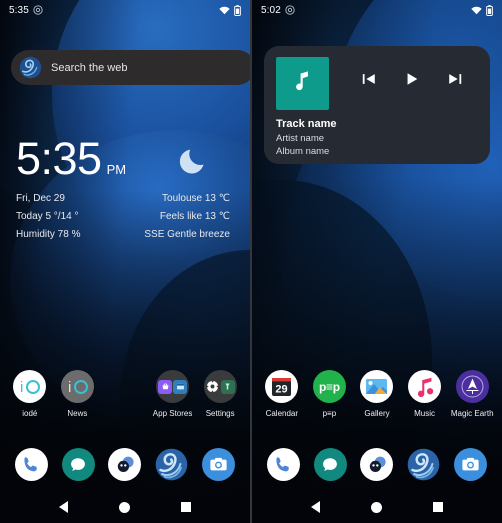 The height and width of the screenshot is (523, 502). I want to click on navigation-bar-right, so click(377, 507).